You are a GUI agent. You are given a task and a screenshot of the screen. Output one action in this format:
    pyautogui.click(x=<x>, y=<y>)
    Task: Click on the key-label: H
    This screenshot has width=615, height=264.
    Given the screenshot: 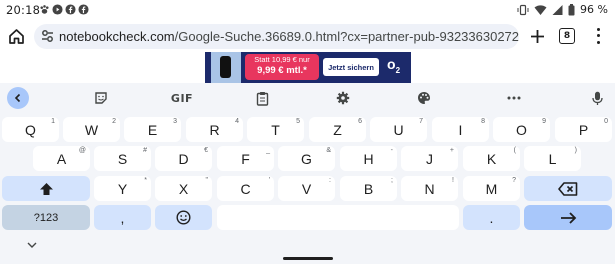 What is the action you would take?
    pyautogui.click(x=368, y=158)
    